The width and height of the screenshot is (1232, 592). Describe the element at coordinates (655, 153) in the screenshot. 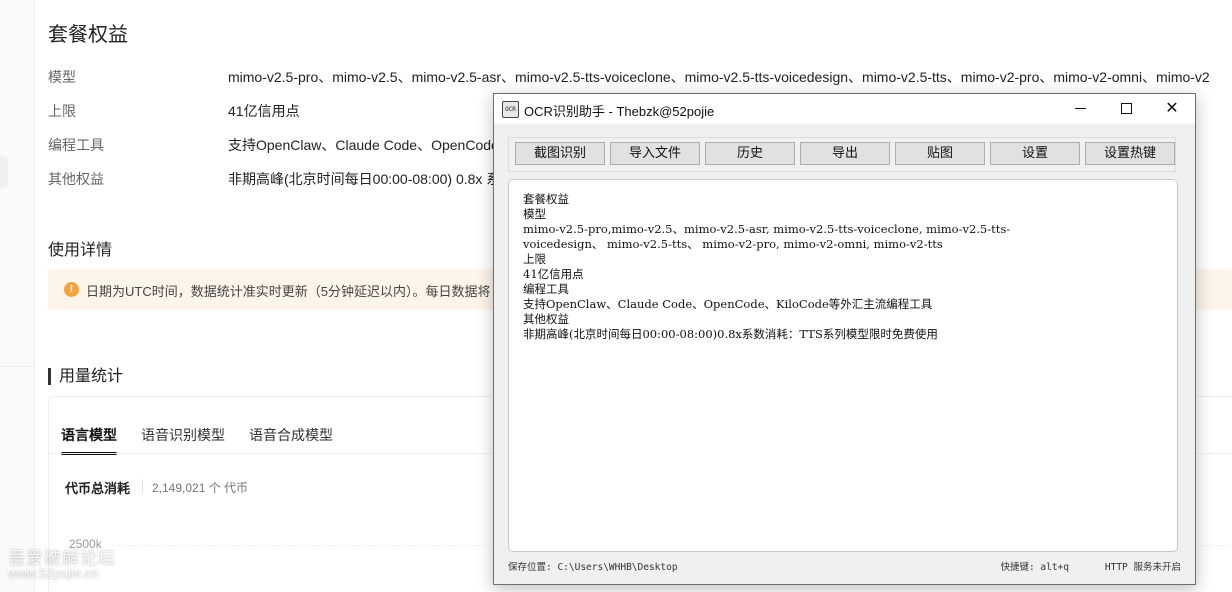

I see `import-file-button: 导入文件` at that location.